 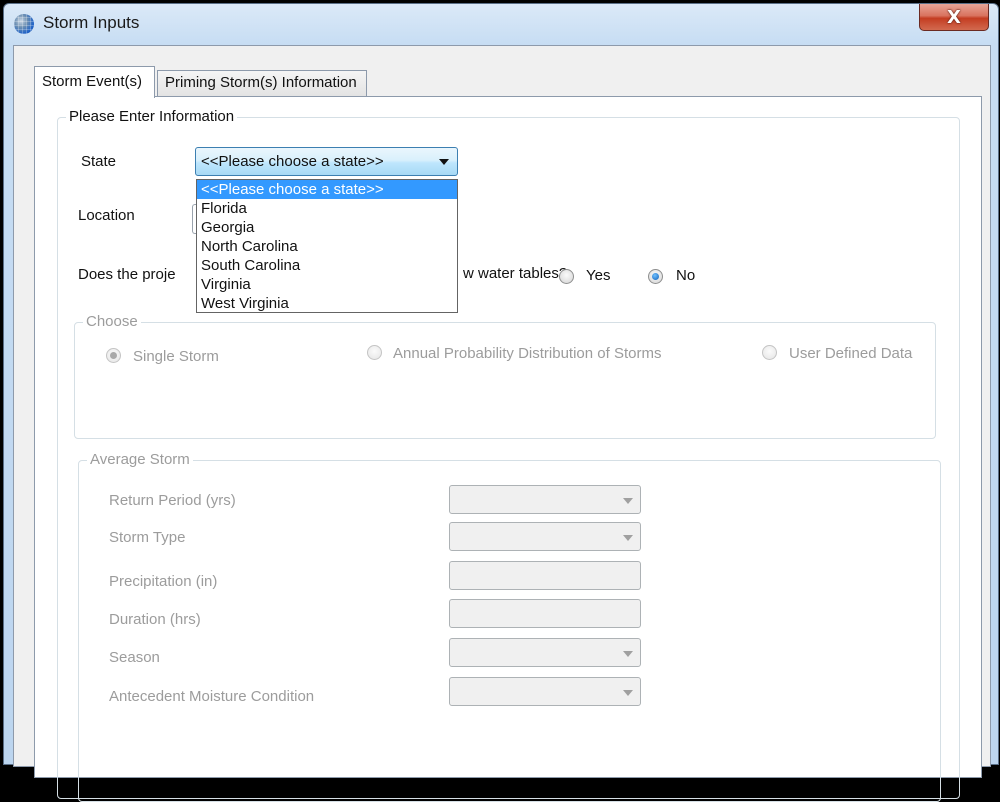 What do you see at coordinates (292, 161) in the screenshot?
I see `state-selected-value: <<Please choose a state>>` at bounding box center [292, 161].